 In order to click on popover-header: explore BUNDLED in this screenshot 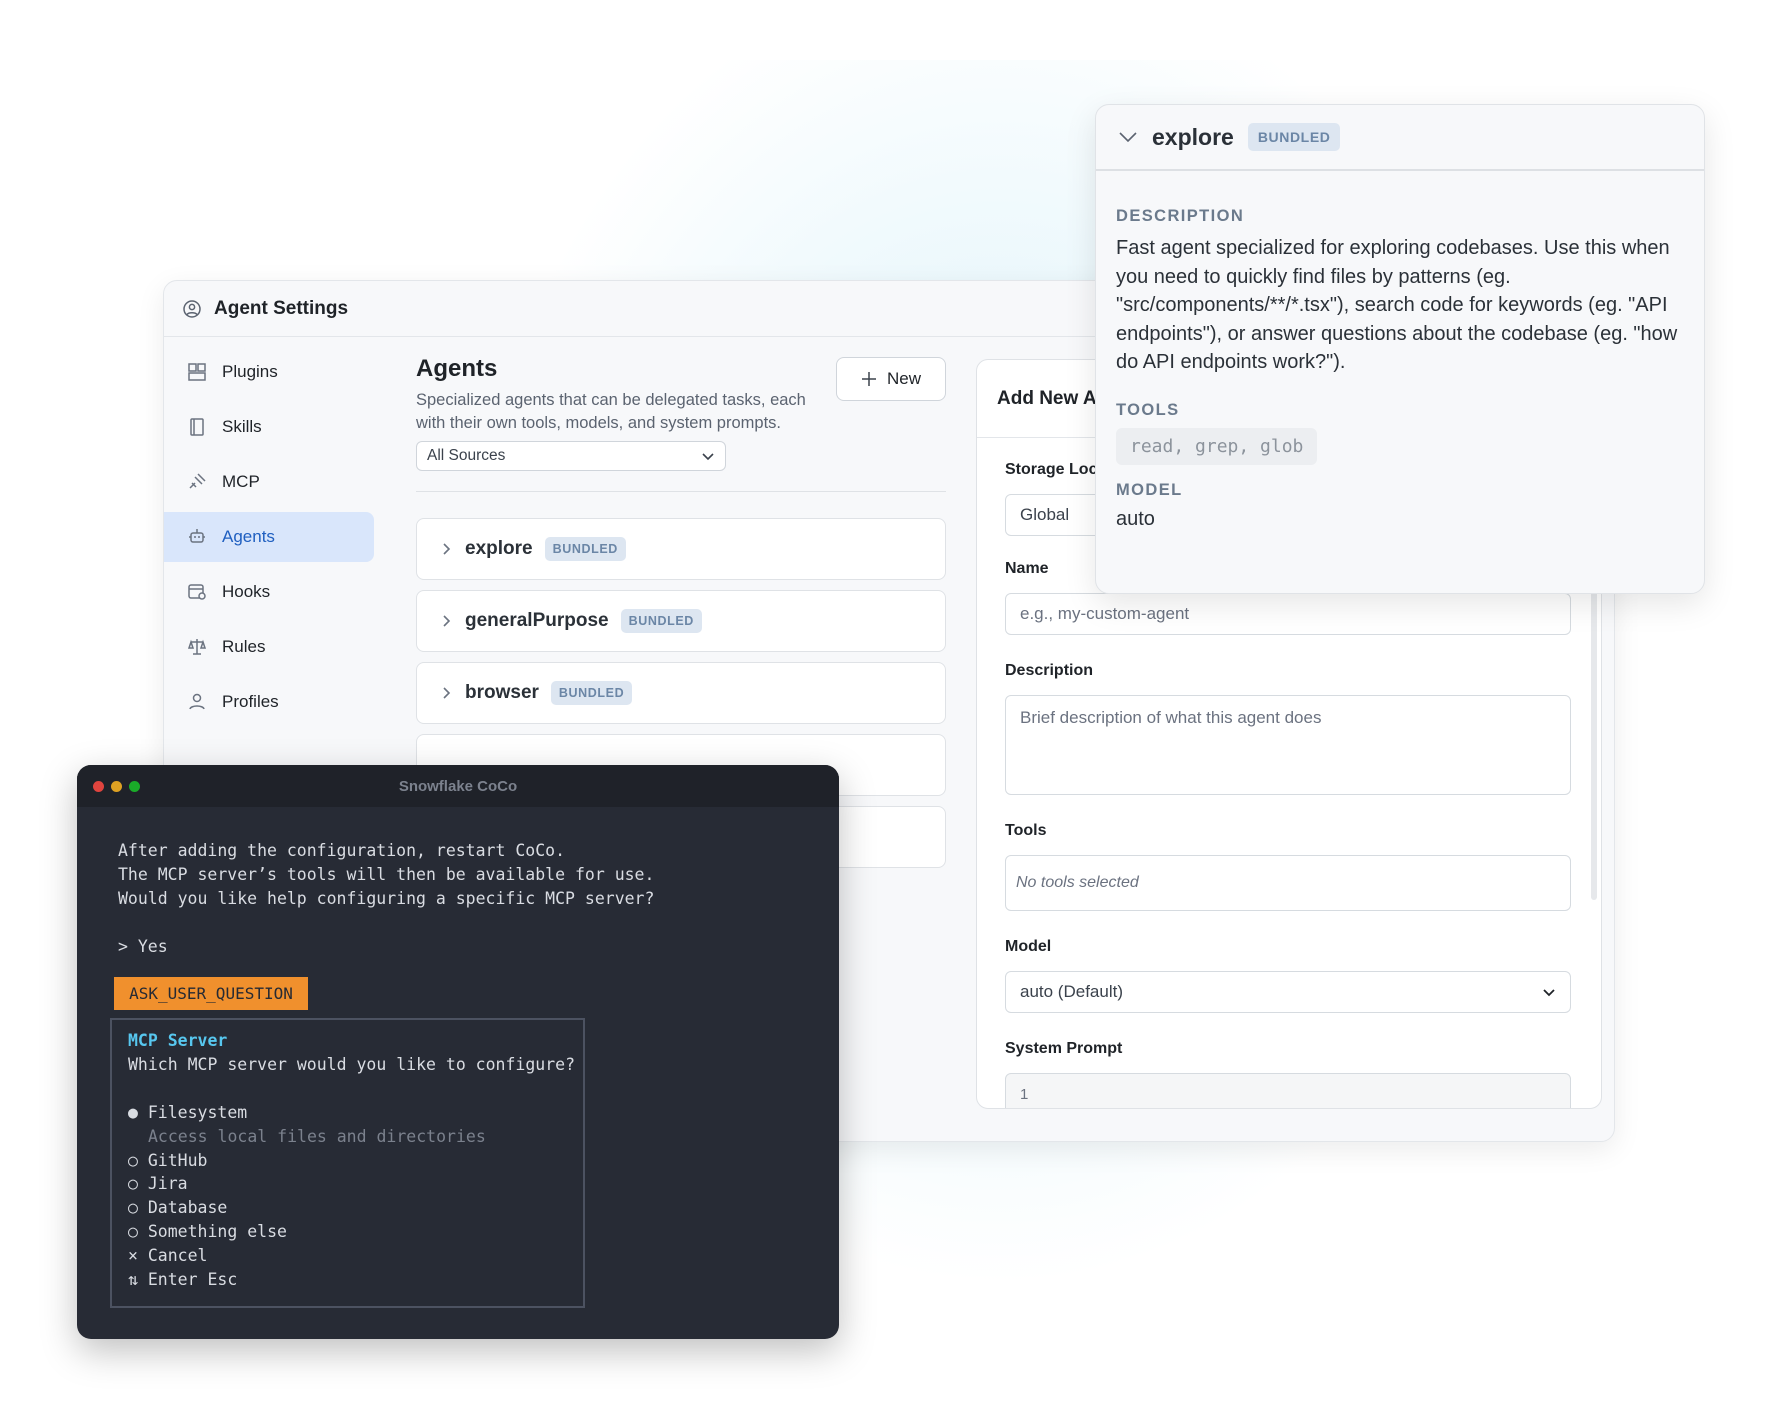, I will do `click(1400, 138)`.